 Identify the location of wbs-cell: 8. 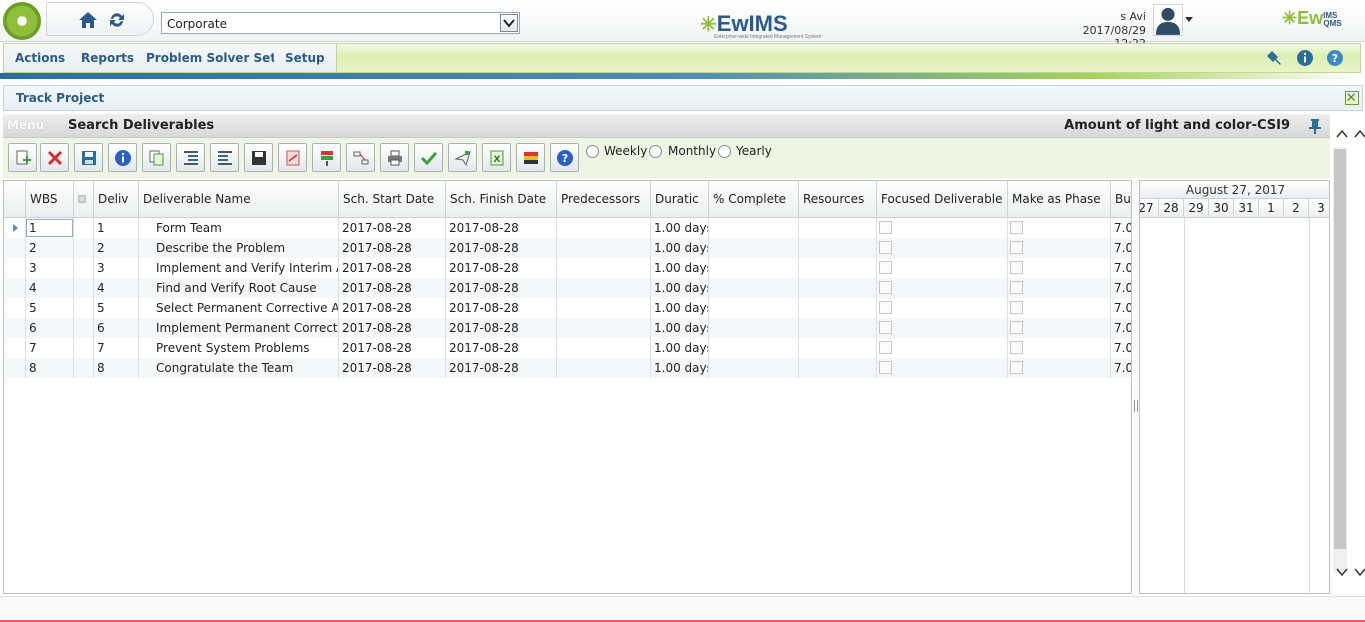
(50, 368).